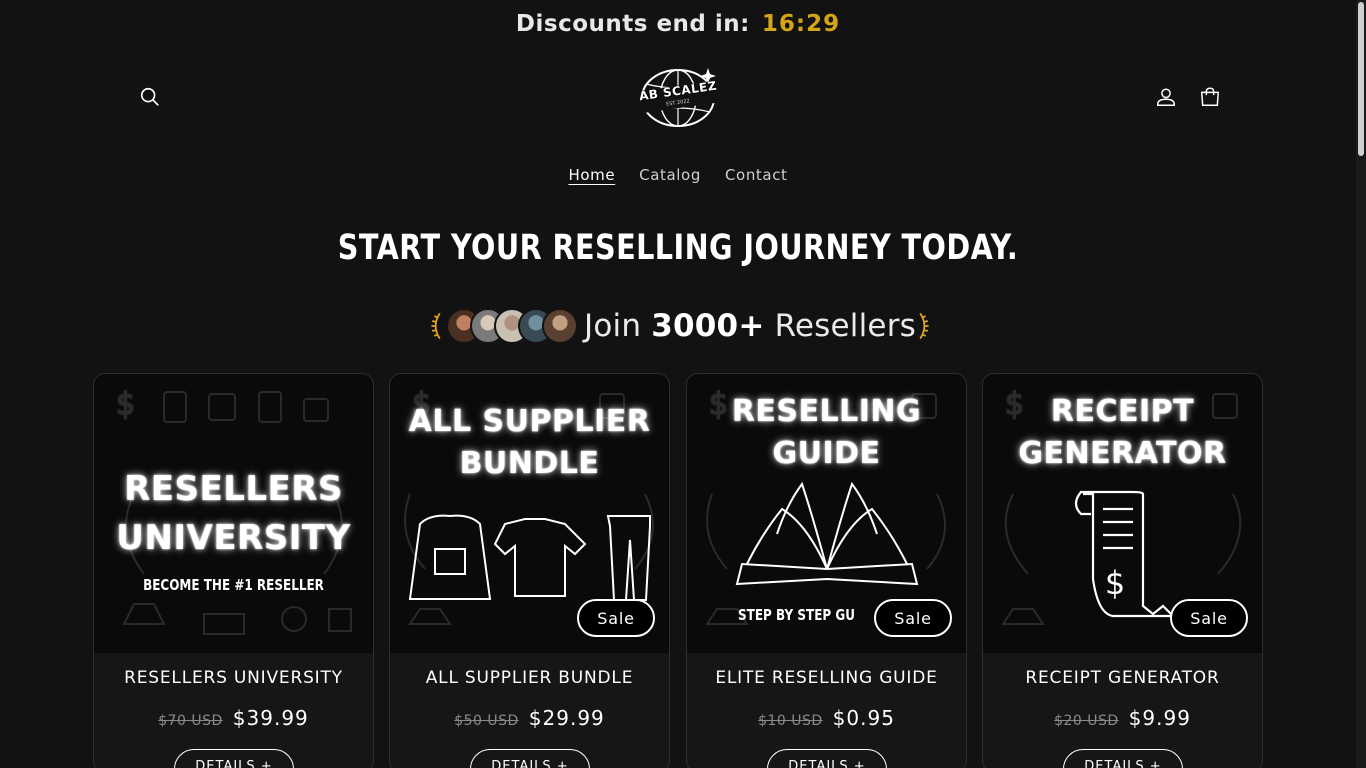 This screenshot has width=1366, height=768. What do you see at coordinates (1122, 678) in the screenshot?
I see `product-name: RECEIPT GENERATOR` at bounding box center [1122, 678].